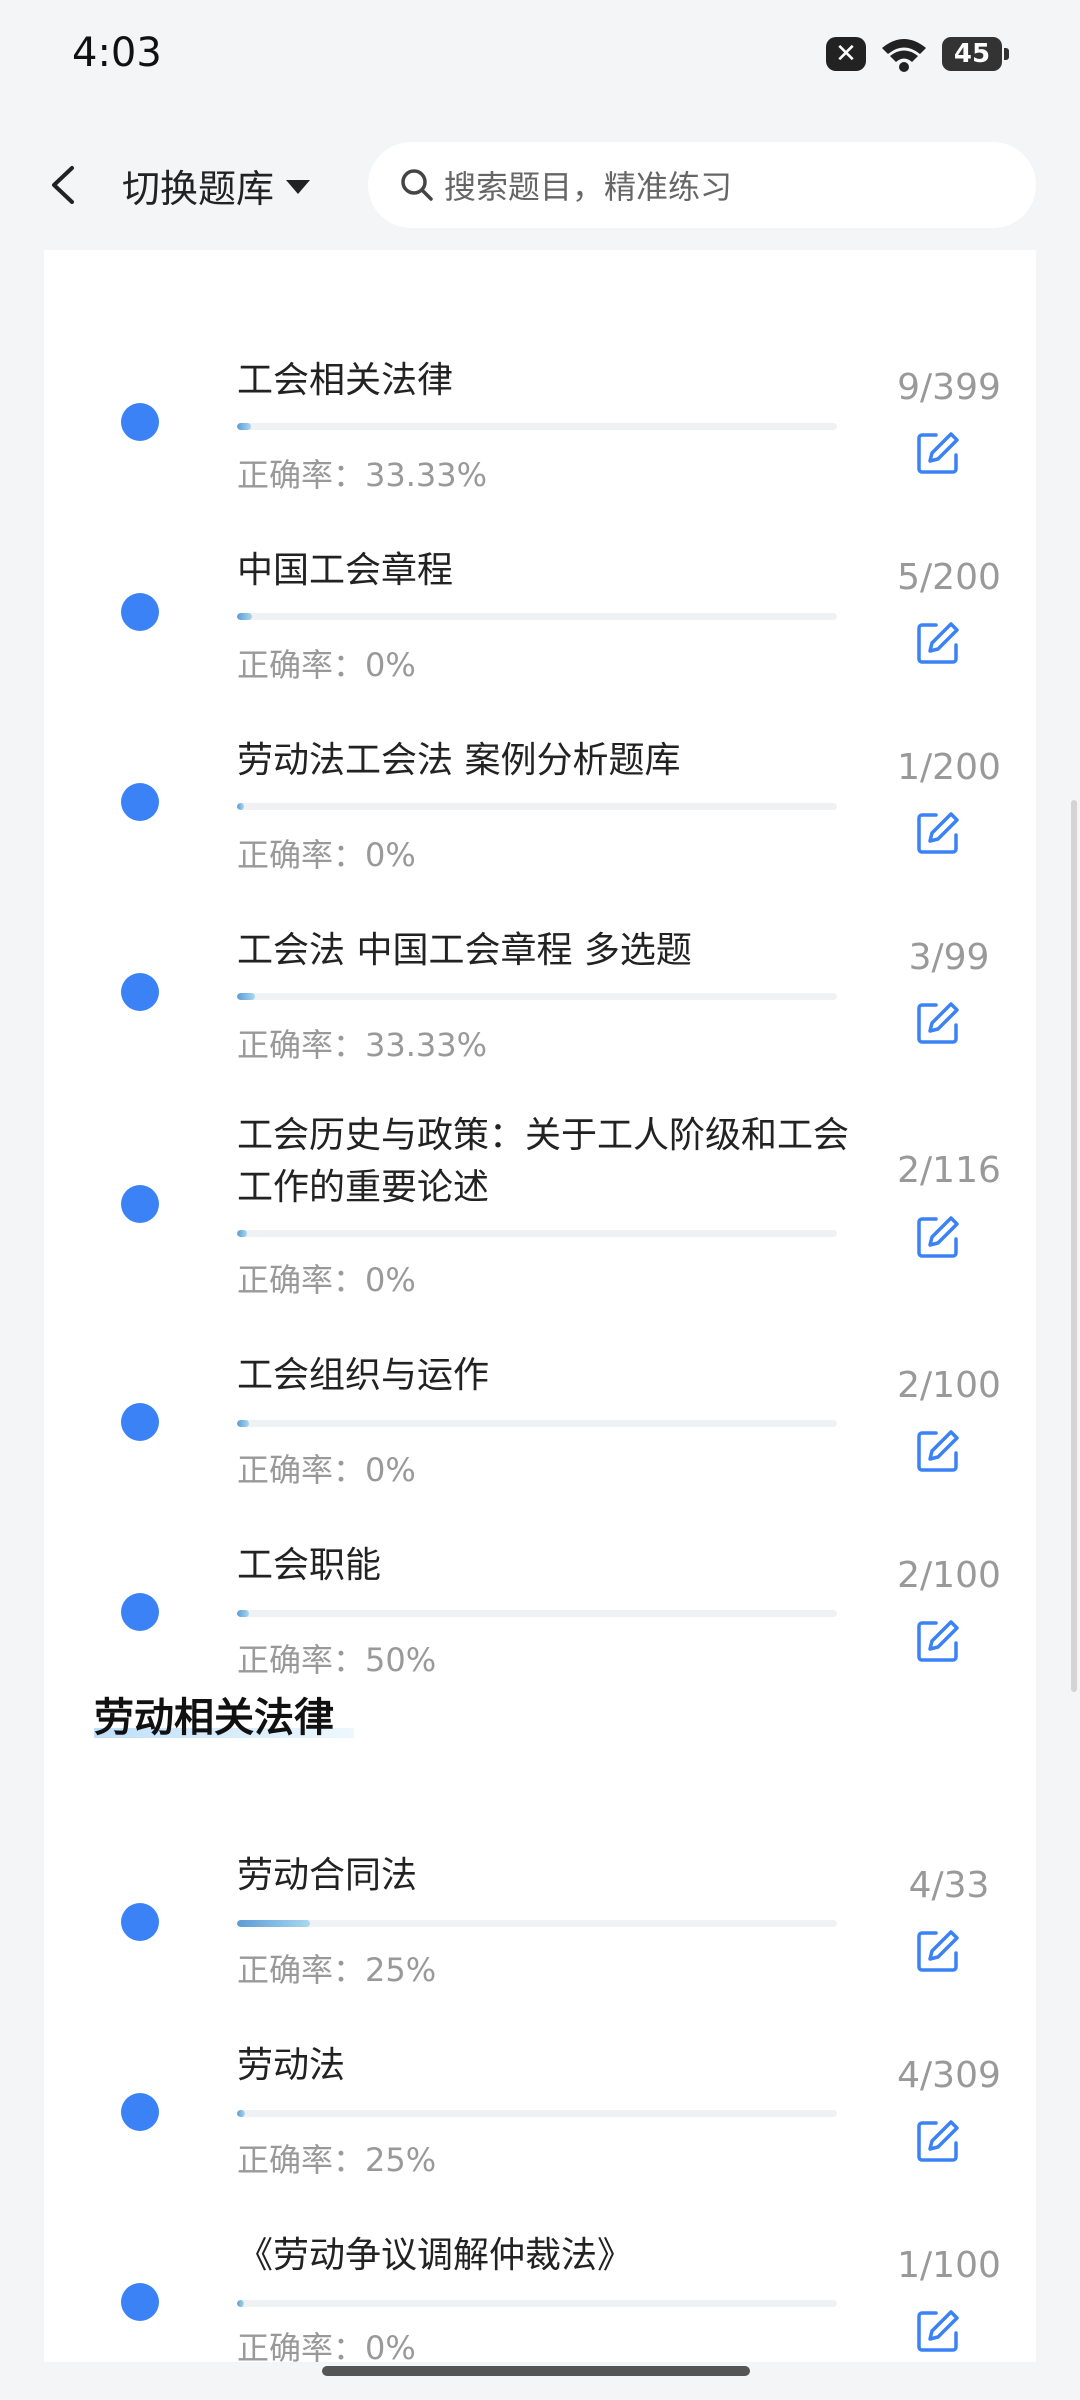 The width and height of the screenshot is (1080, 2400). I want to click on item-title: 中国工会章程, so click(345, 570).